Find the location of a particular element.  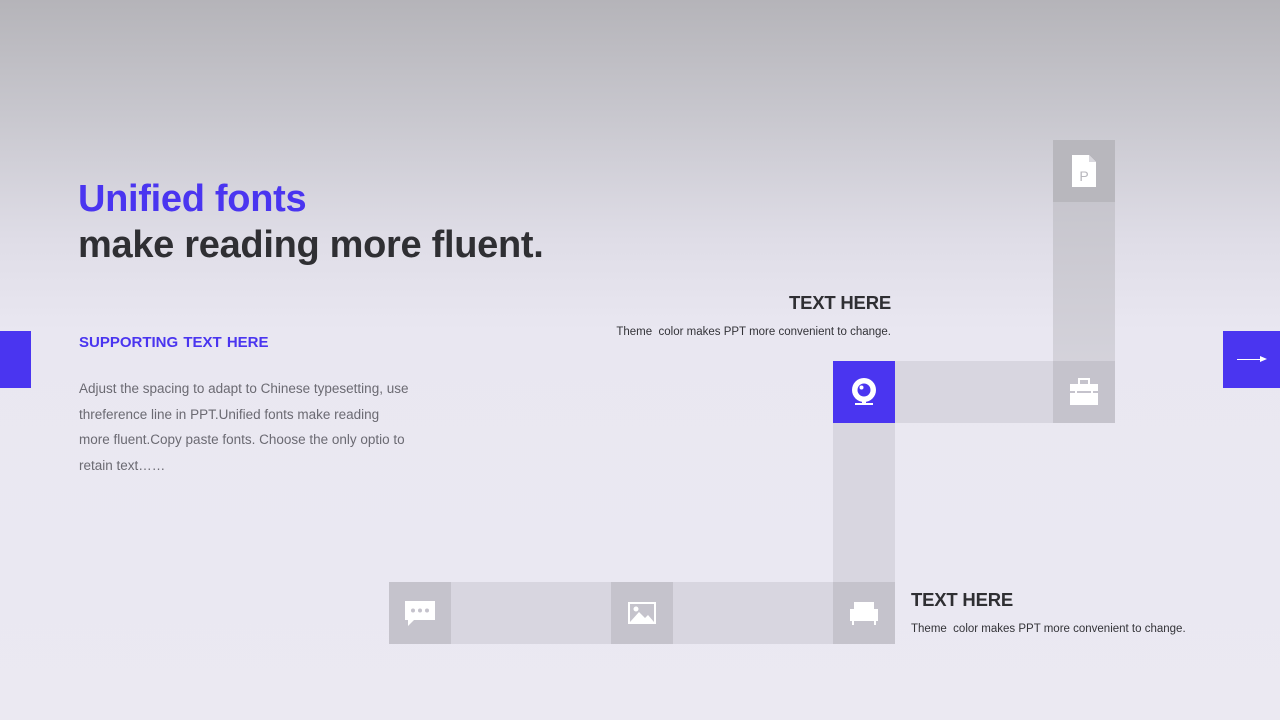

node-webcam is located at coordinates (864, 392).